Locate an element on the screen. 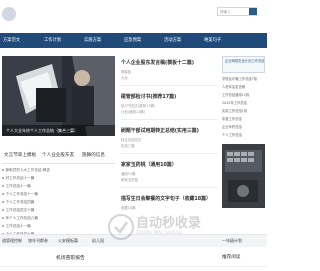  top-header: 请输入 is located at coordinates (133, 16).